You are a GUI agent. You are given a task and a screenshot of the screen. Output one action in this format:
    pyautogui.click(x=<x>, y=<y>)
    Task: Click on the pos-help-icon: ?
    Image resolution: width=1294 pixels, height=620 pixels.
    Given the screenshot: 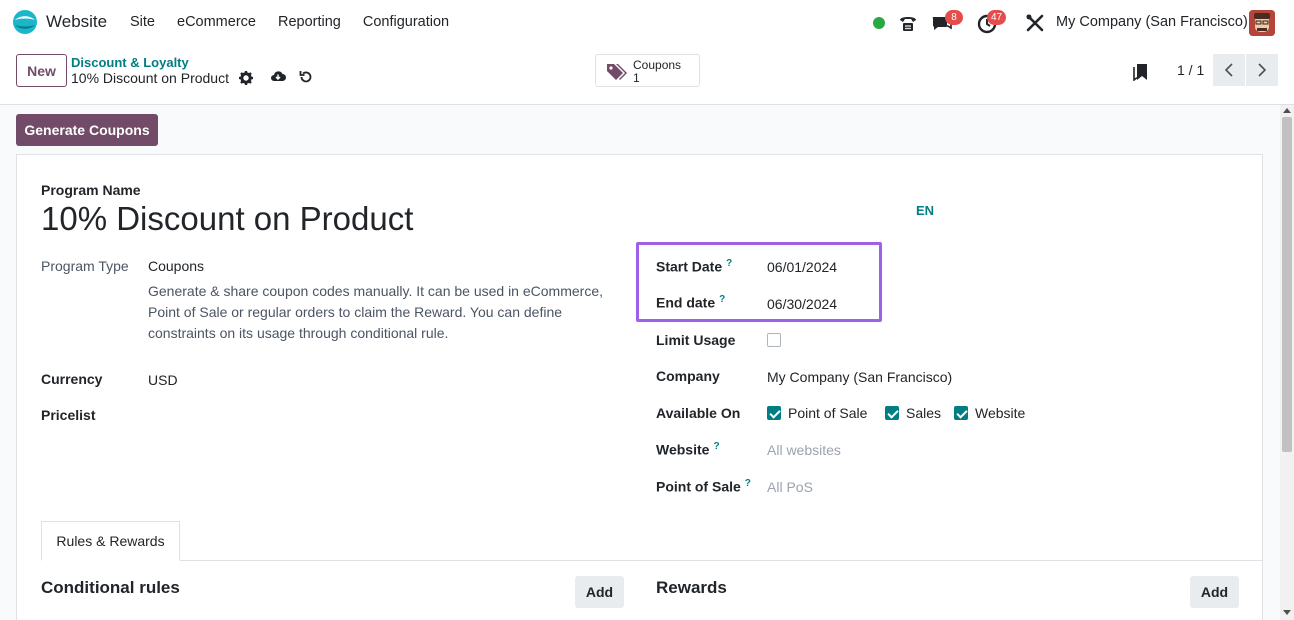 What is the action you would take?
    pyautogui.click(x=748, y=483)
    